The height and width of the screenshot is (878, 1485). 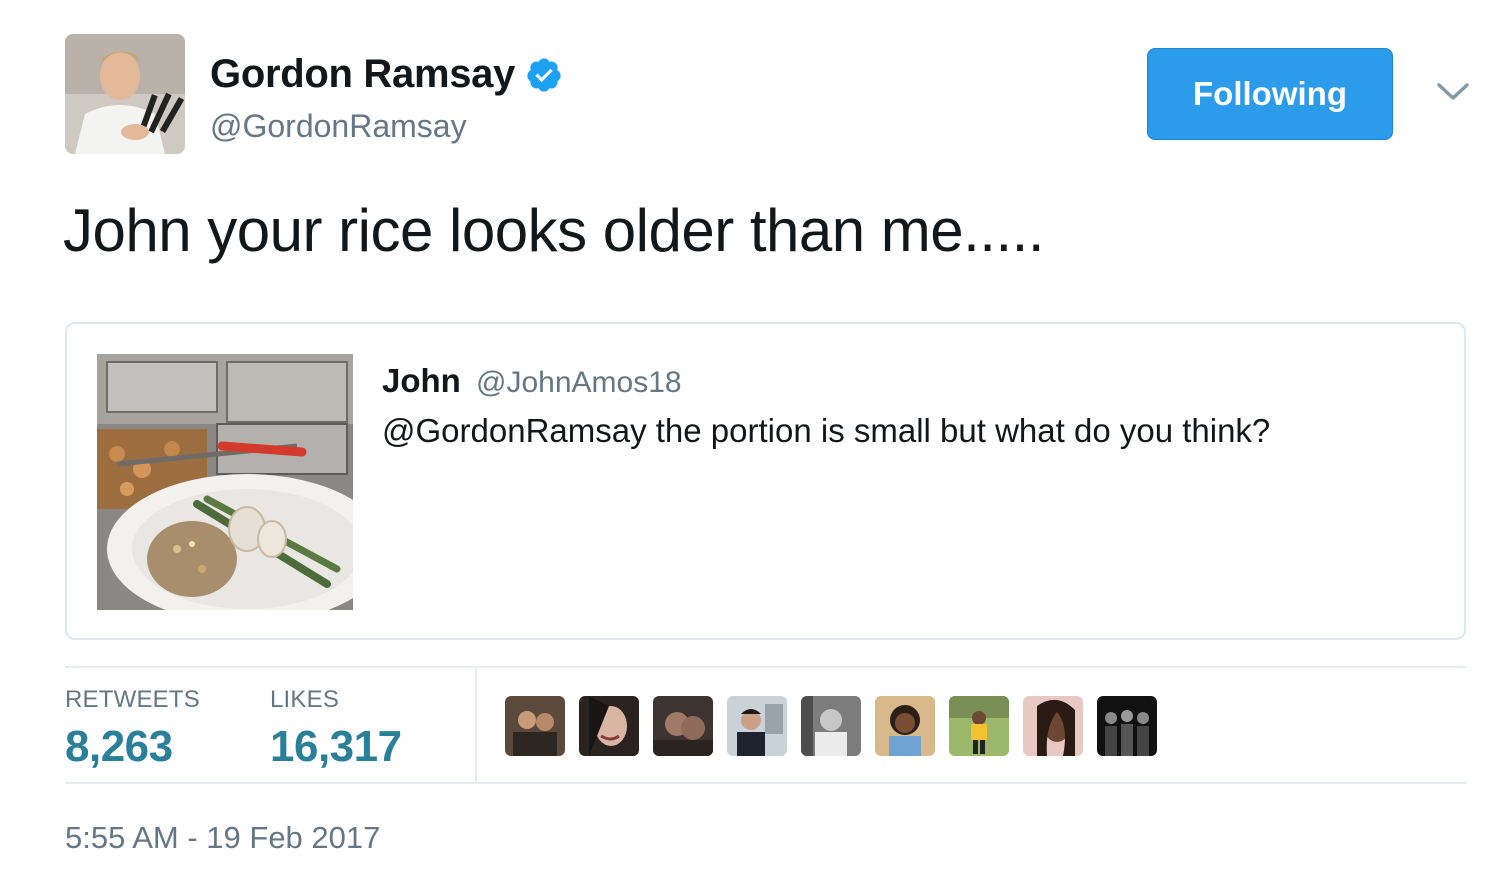 I want to click on verified-badge-icon, so click(x=544, y=75).